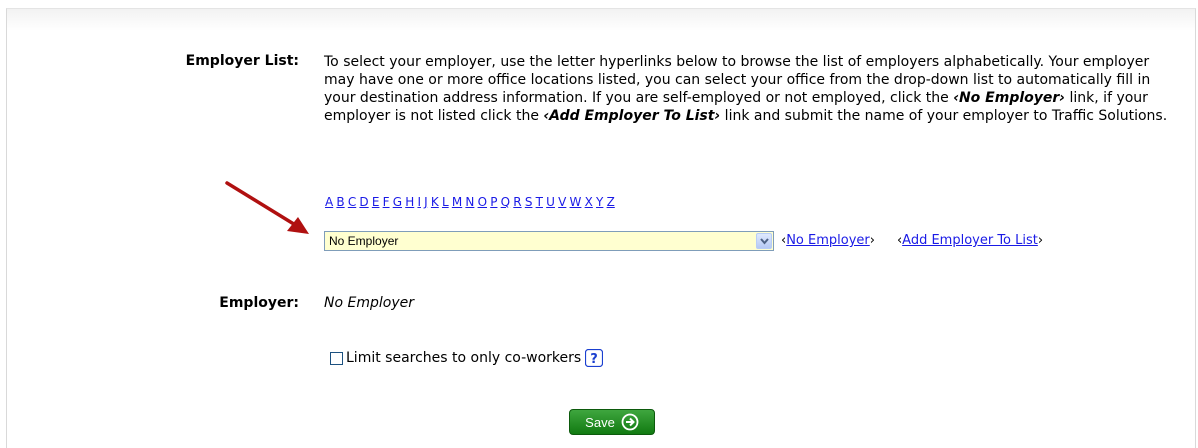  What do you see at coordinates (329, 202) in the screenshot?
I see `letter-link-a: A` at bounding box center [329, 202].